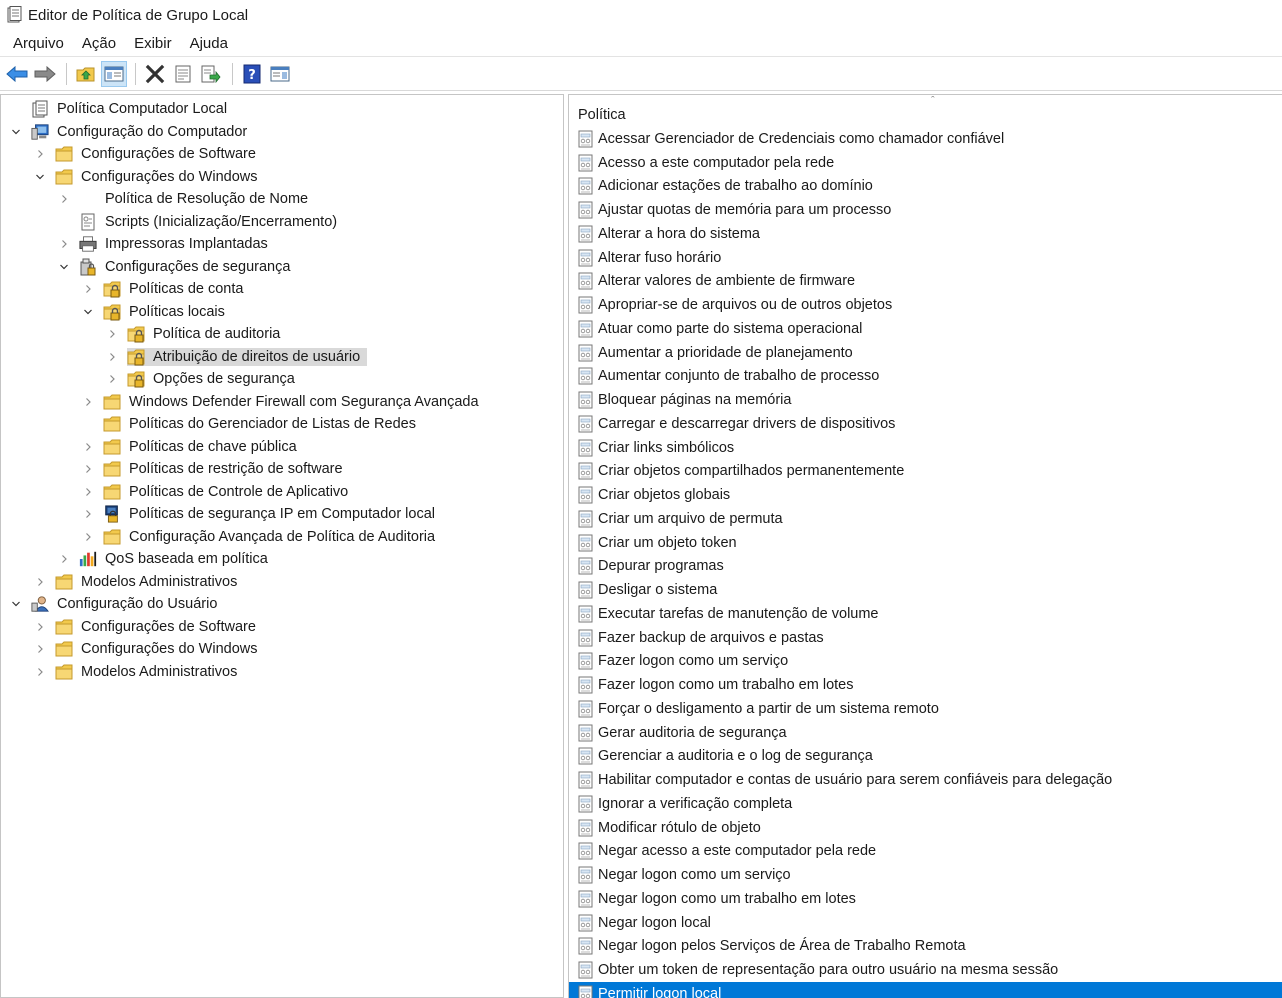 This screenshot has height=998, width=1282. Describe the element at coordinates (925, 990) in the screenshot. I see `policy-list-item: Permitir logon local` at that location.